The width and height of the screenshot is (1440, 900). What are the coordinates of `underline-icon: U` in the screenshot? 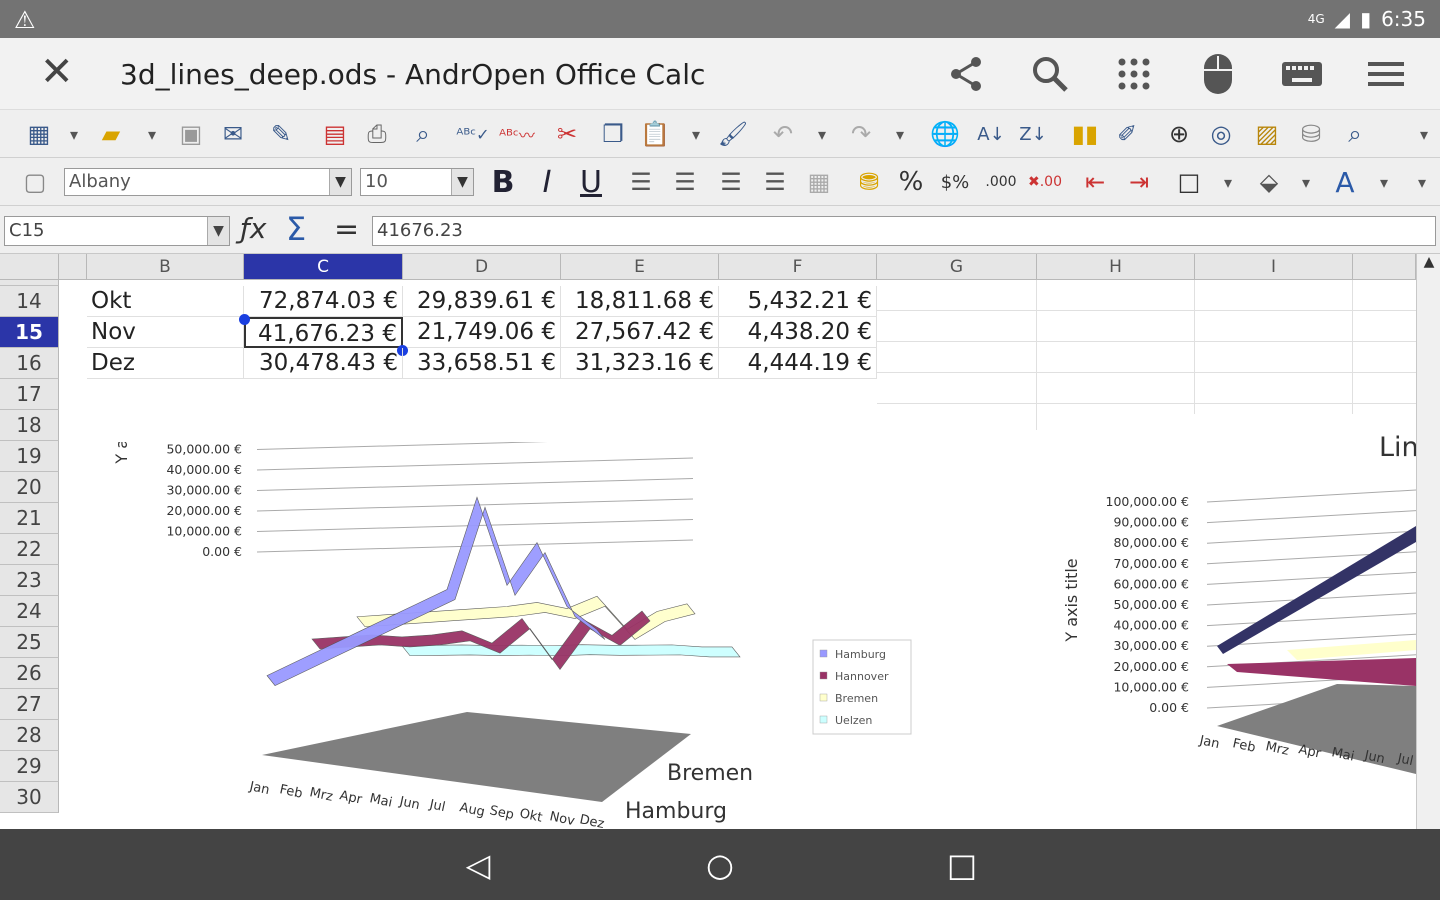 It's located at (591, 182).